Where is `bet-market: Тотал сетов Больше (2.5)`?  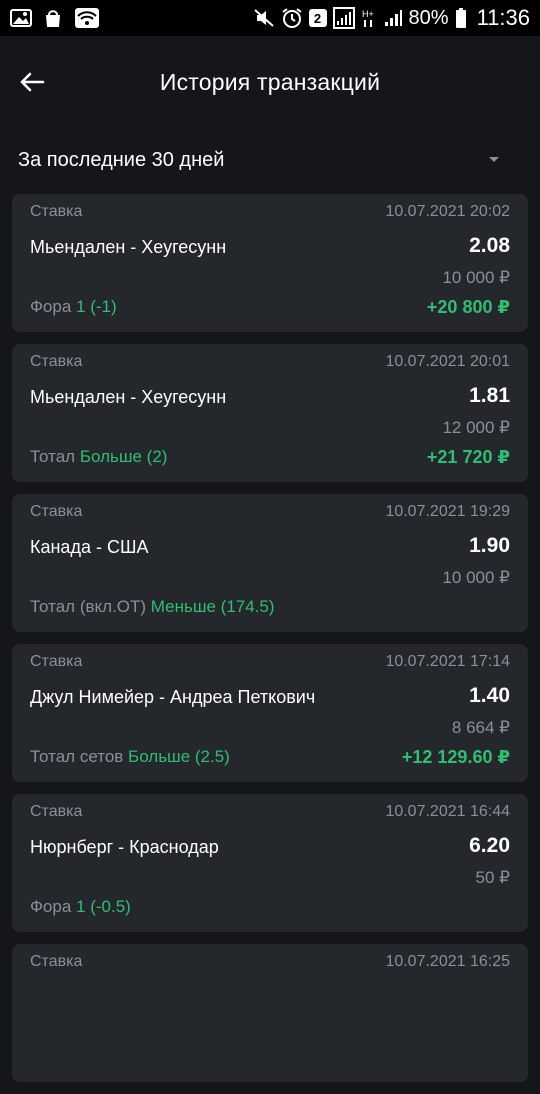 bet-market: Тотал сетов Больше (2.5) is located at coordinates (130, 757).